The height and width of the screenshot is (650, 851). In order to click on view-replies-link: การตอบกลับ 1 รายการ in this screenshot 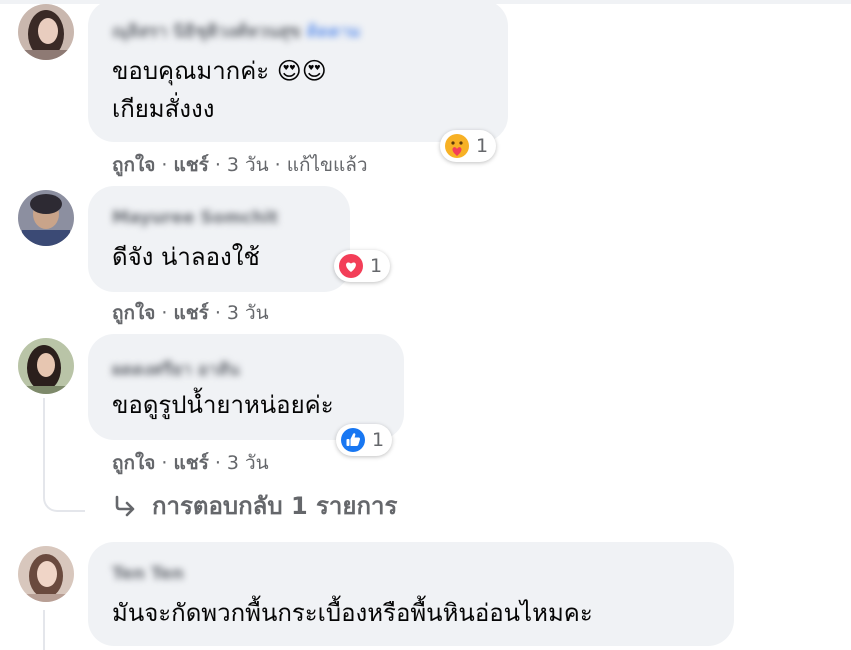, I will do `click(254, 505)`.